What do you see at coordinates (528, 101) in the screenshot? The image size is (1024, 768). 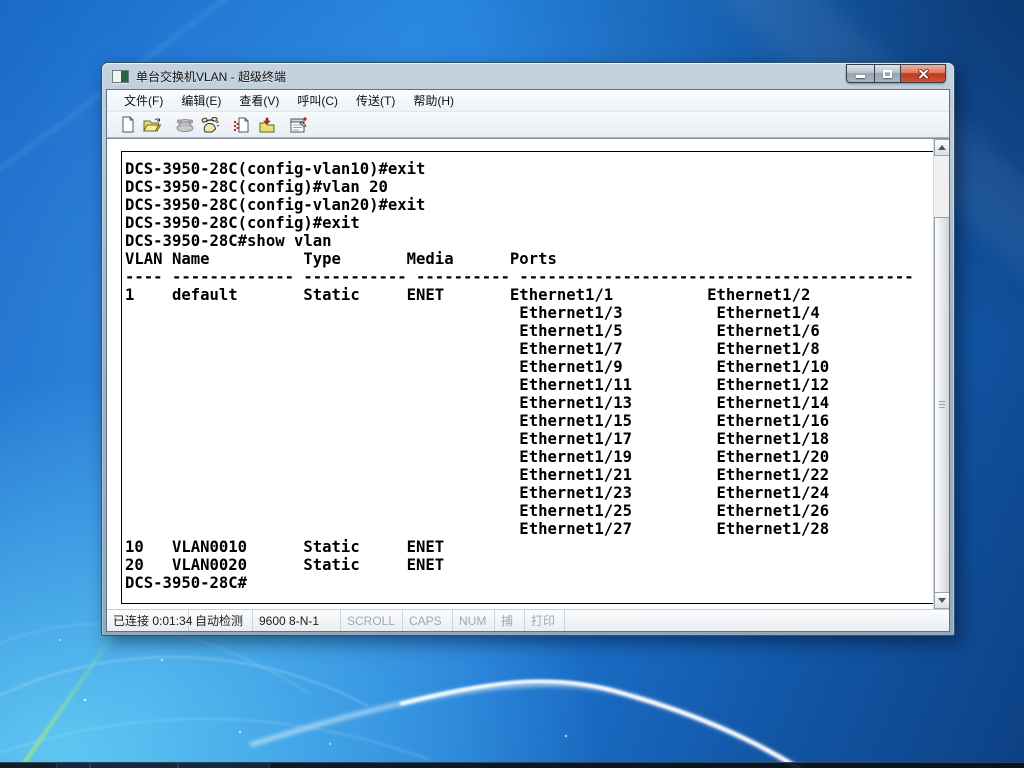 I see `menu-bar: 文件(F) 编辑(E) 查看(V) 呼叫(C) 传送(T) 帮助(H)` at bounding box center [528, 101].